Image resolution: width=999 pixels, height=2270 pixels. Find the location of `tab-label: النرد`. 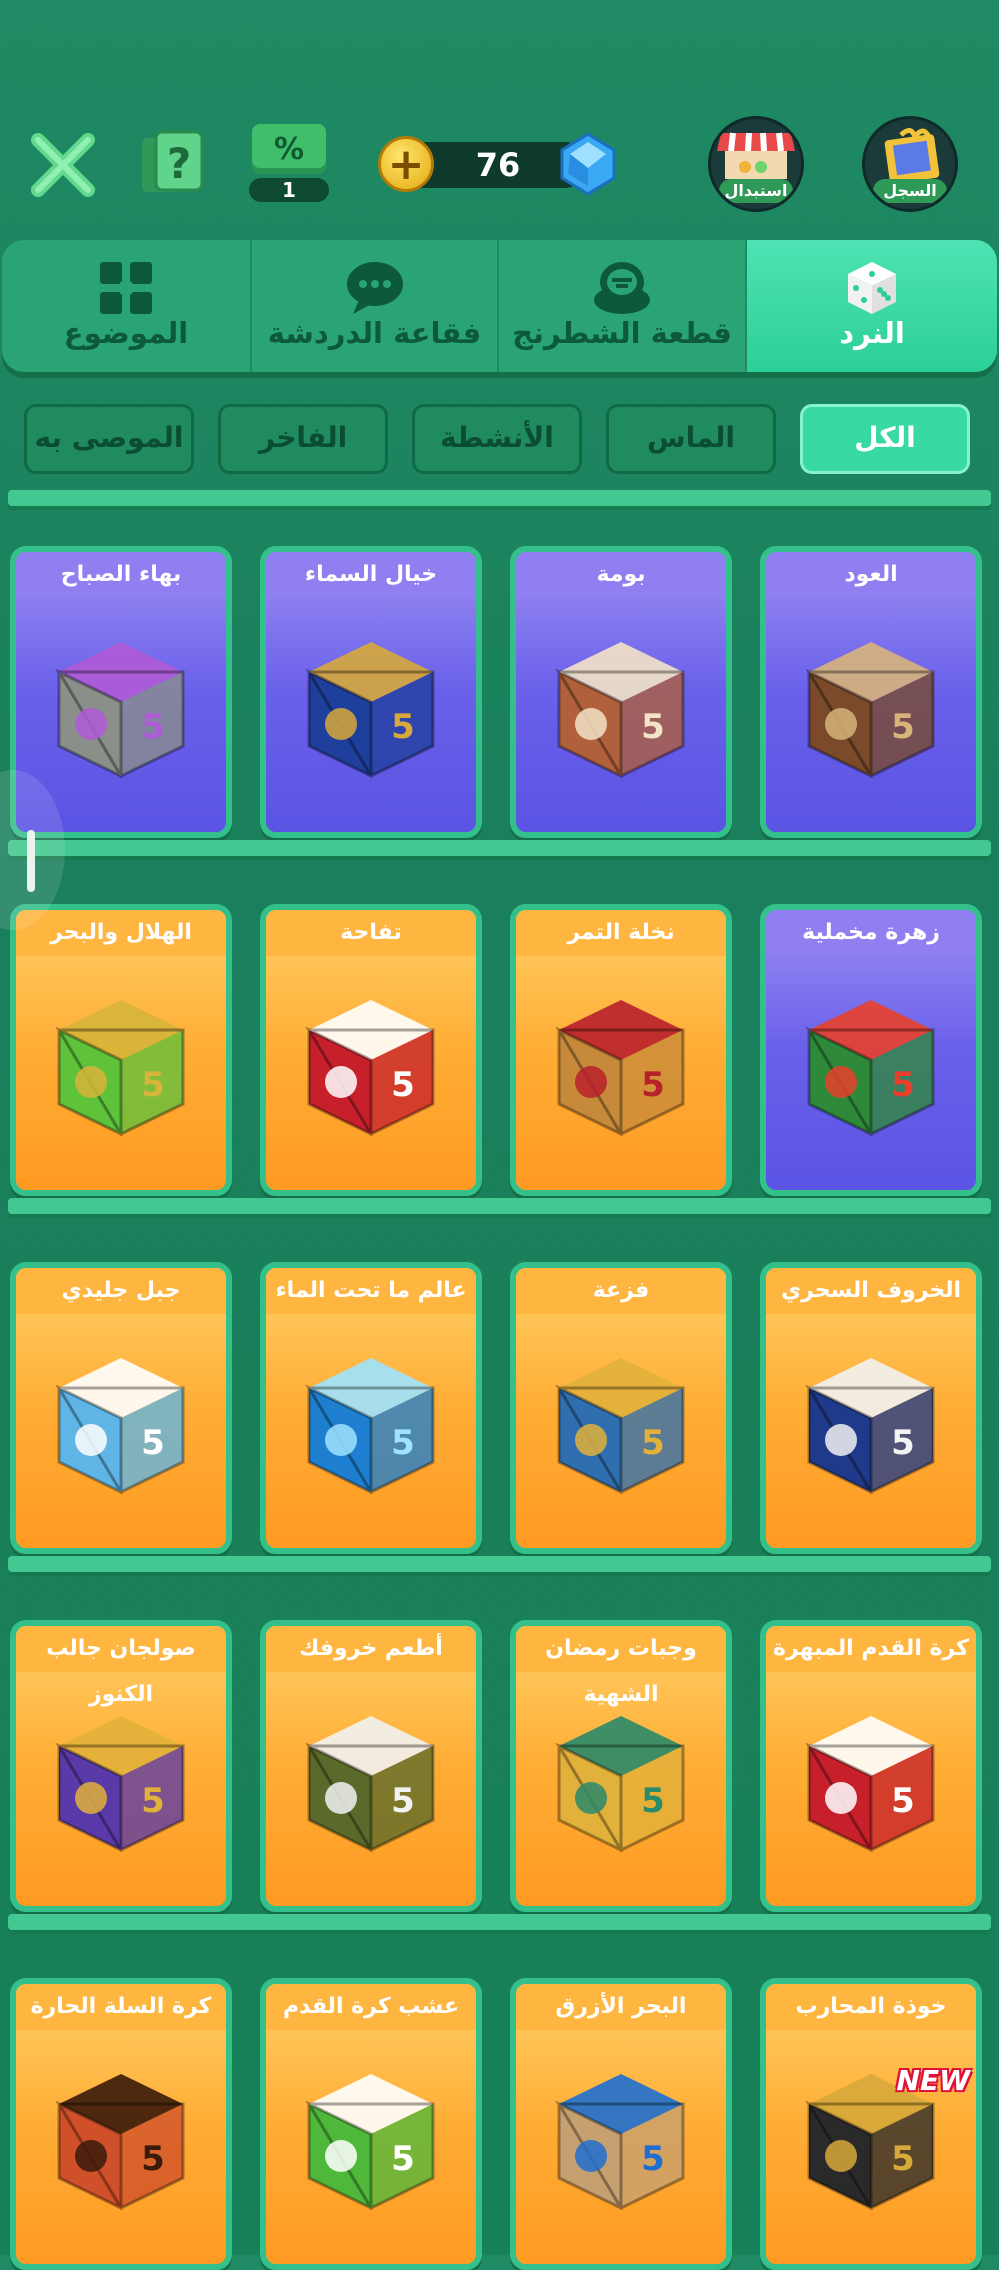

tab-label: النرد is located at coordinates (872, 333).